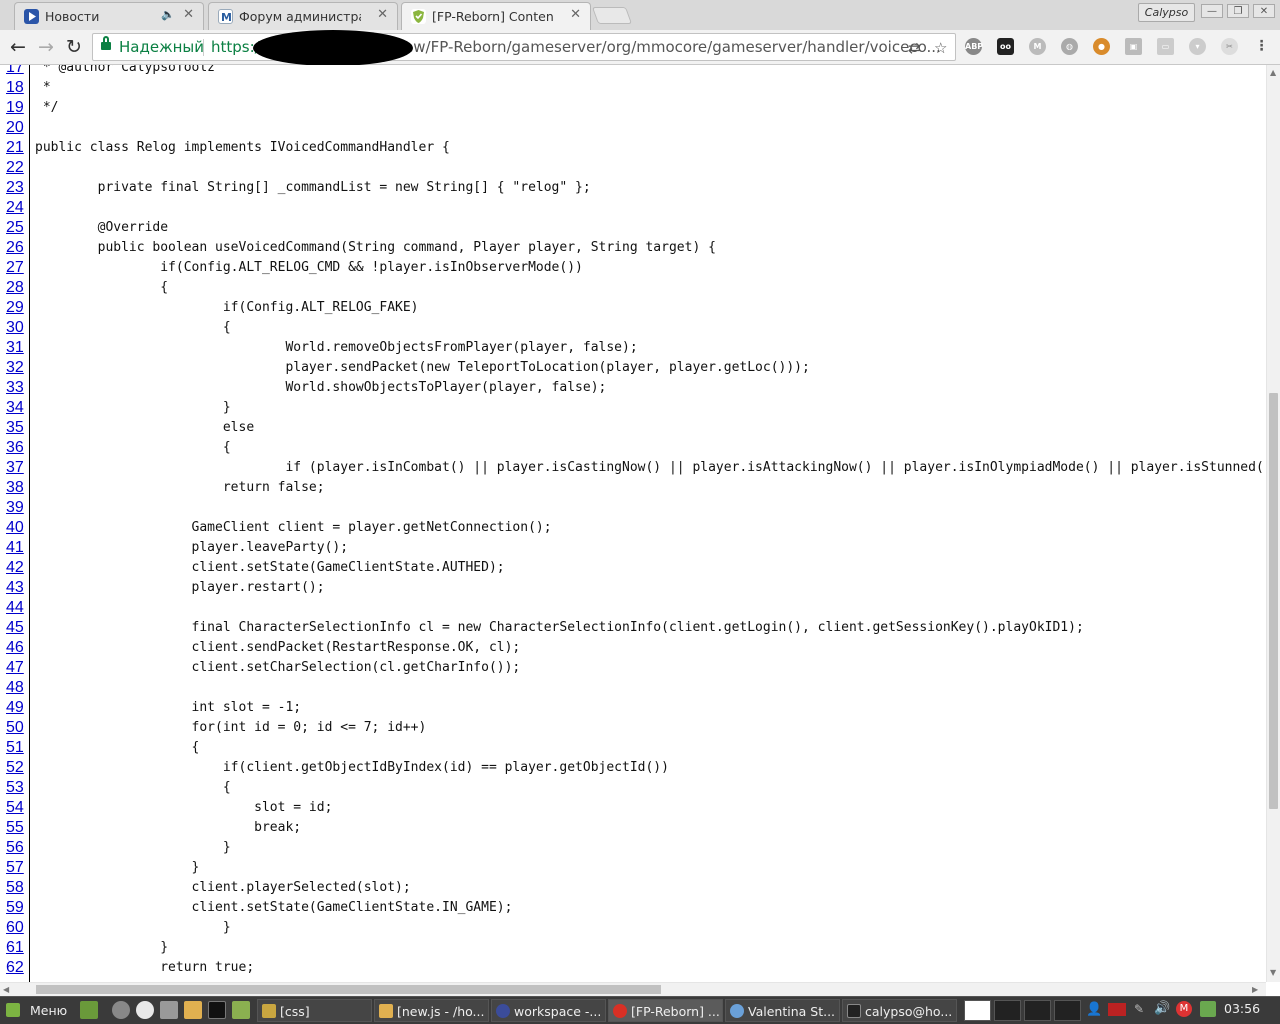 The width and height of the screenshot is (1280, 1024). I want to click on line-number-link: 22, so click(17, 168).